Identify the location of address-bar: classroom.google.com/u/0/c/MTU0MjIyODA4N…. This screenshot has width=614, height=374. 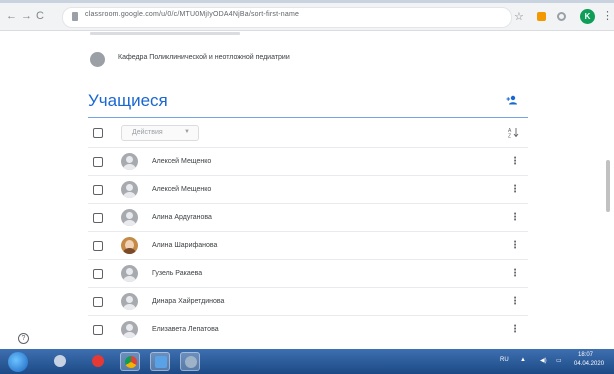
(287, 17).